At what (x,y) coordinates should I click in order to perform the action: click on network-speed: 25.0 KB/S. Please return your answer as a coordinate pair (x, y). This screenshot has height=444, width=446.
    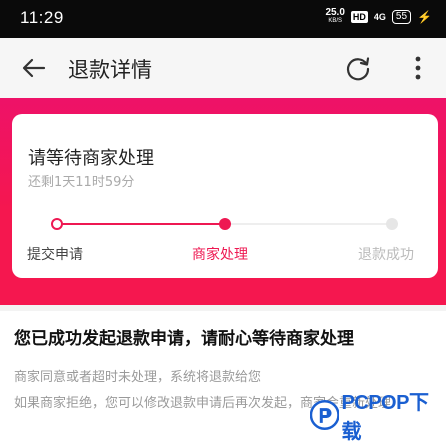
    Looking at the image, I should click on (335, 16).